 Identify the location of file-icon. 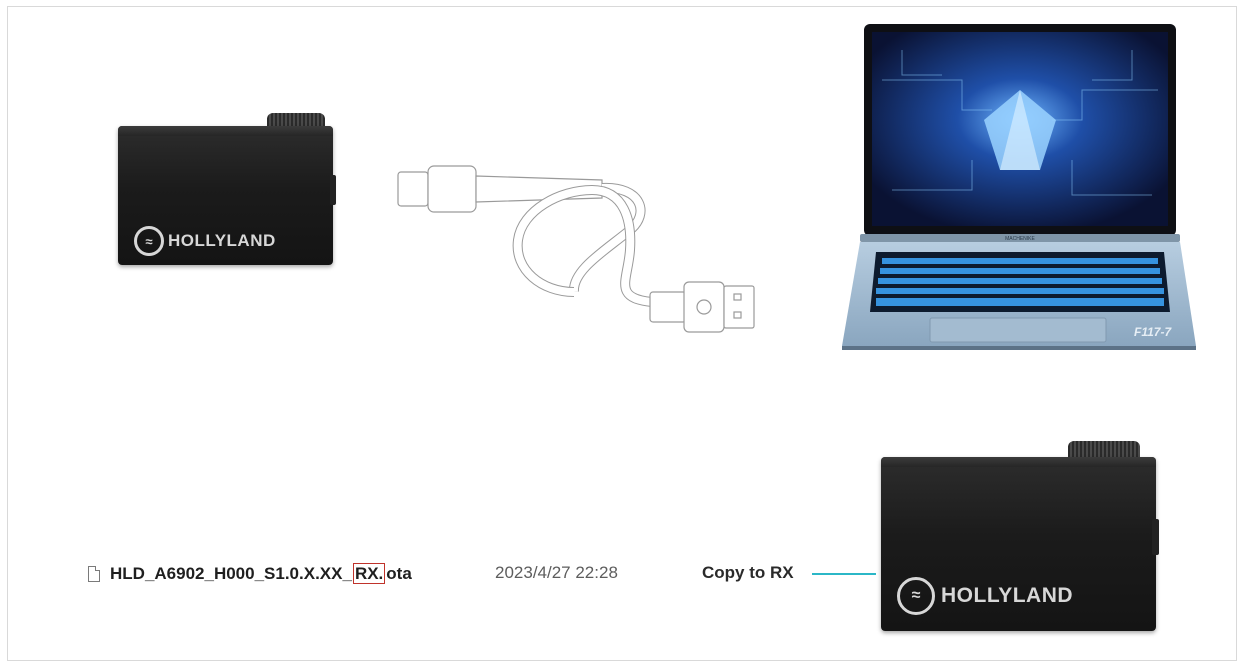
(94, 574).